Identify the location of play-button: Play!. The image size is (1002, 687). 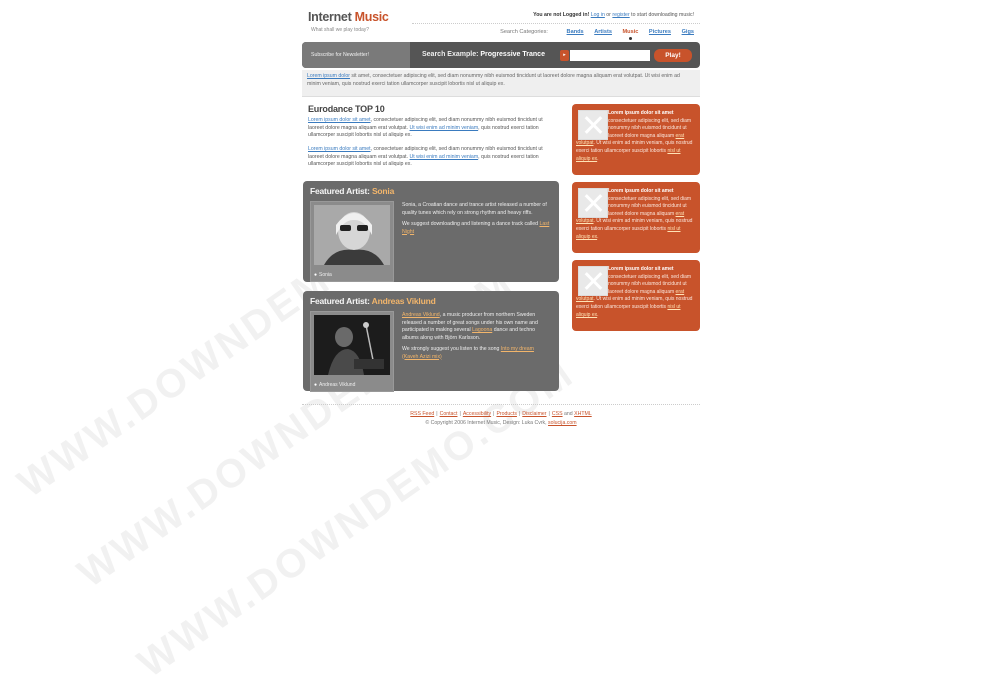
(673, 55).